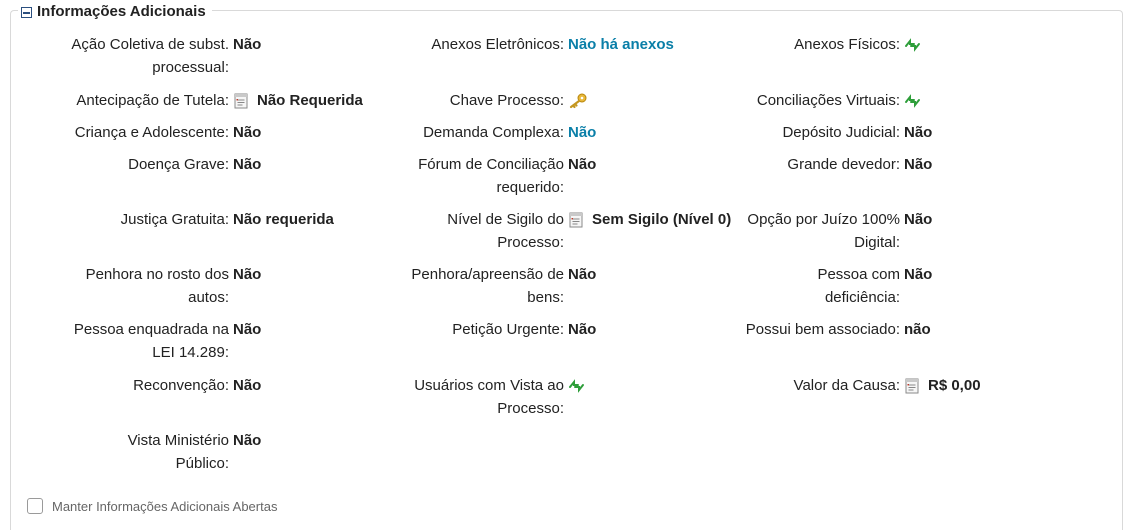  What do you see at coordinates (464, 100) in the screenshot?
I see `field-label: Chave Processo:` at bounding box center [464, 100].